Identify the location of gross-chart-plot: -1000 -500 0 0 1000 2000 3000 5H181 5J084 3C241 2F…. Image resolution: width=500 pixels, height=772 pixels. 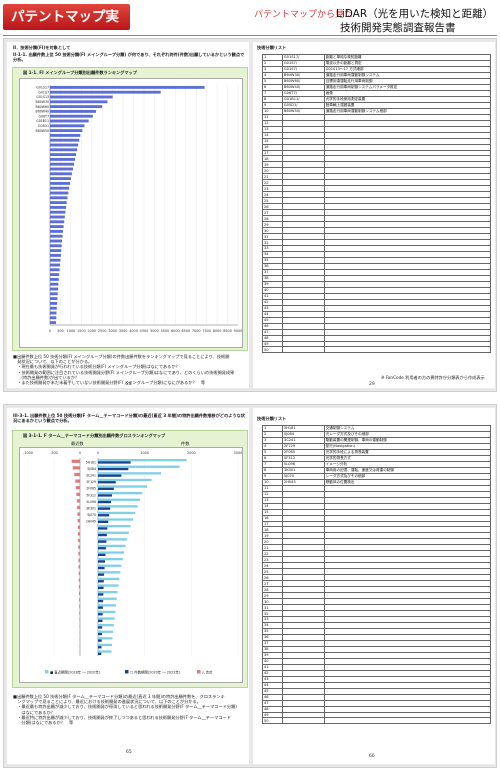
(131, 565).